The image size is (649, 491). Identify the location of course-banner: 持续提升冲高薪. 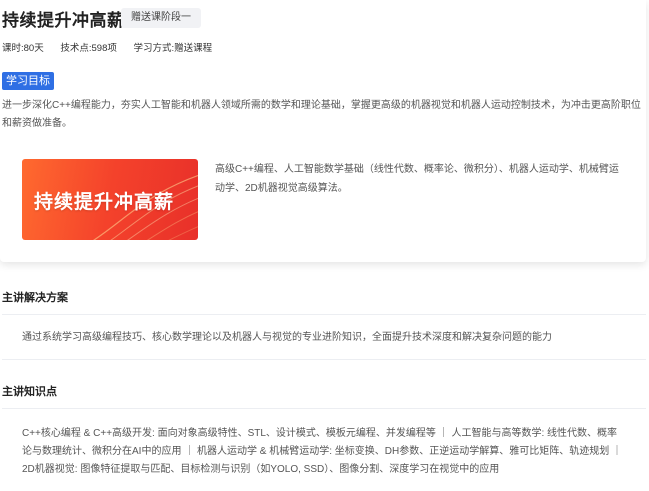
(110, 199).